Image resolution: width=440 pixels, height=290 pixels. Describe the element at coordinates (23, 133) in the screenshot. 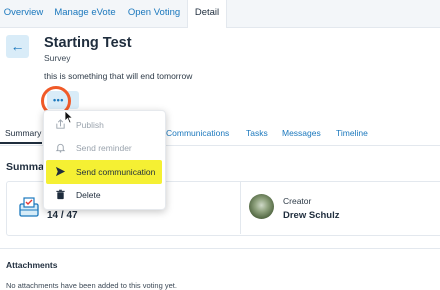

I see `subtab-summary: Summary` at that location.